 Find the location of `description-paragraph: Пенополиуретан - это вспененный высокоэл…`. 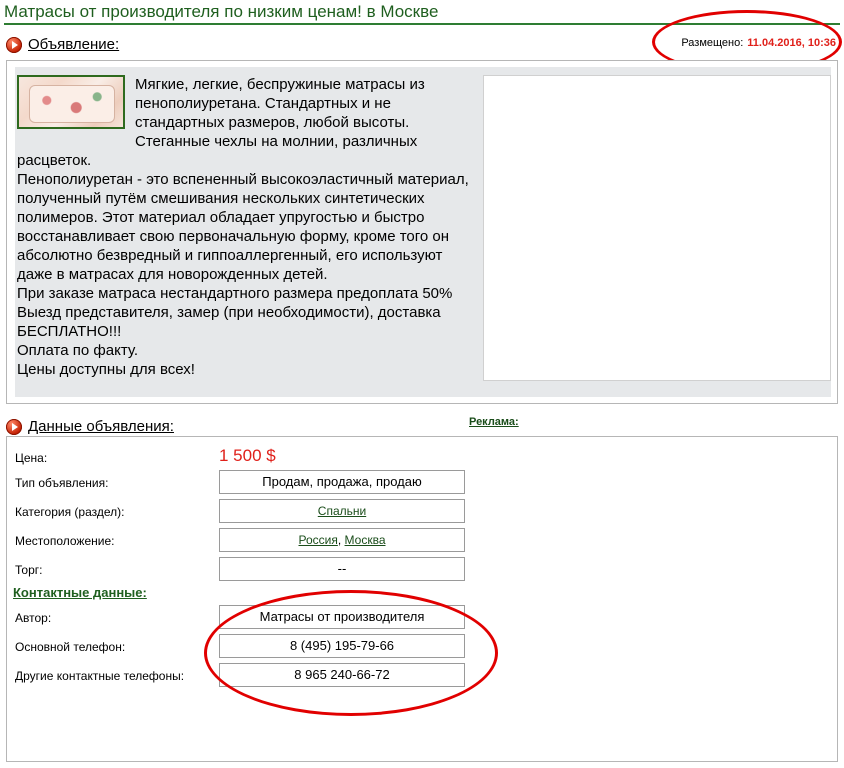

description-paragraph: Пенополиуретан - это вспененный высокоэл… is located at coordinates (243, 227).